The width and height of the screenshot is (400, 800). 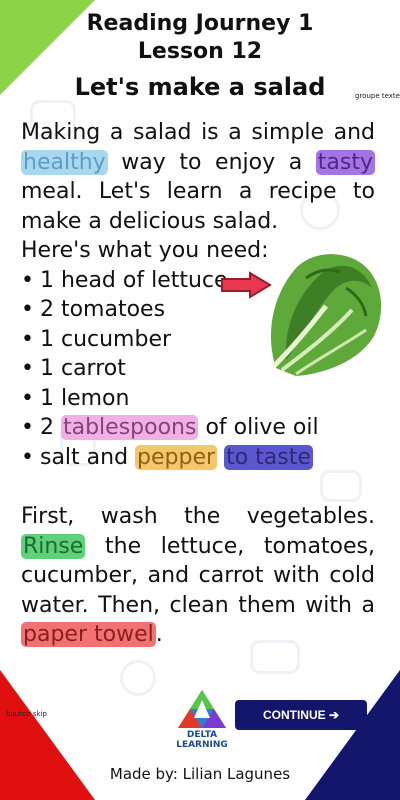 I want to click on lesson-number: Lesson 12, so click(x=200, y=51).